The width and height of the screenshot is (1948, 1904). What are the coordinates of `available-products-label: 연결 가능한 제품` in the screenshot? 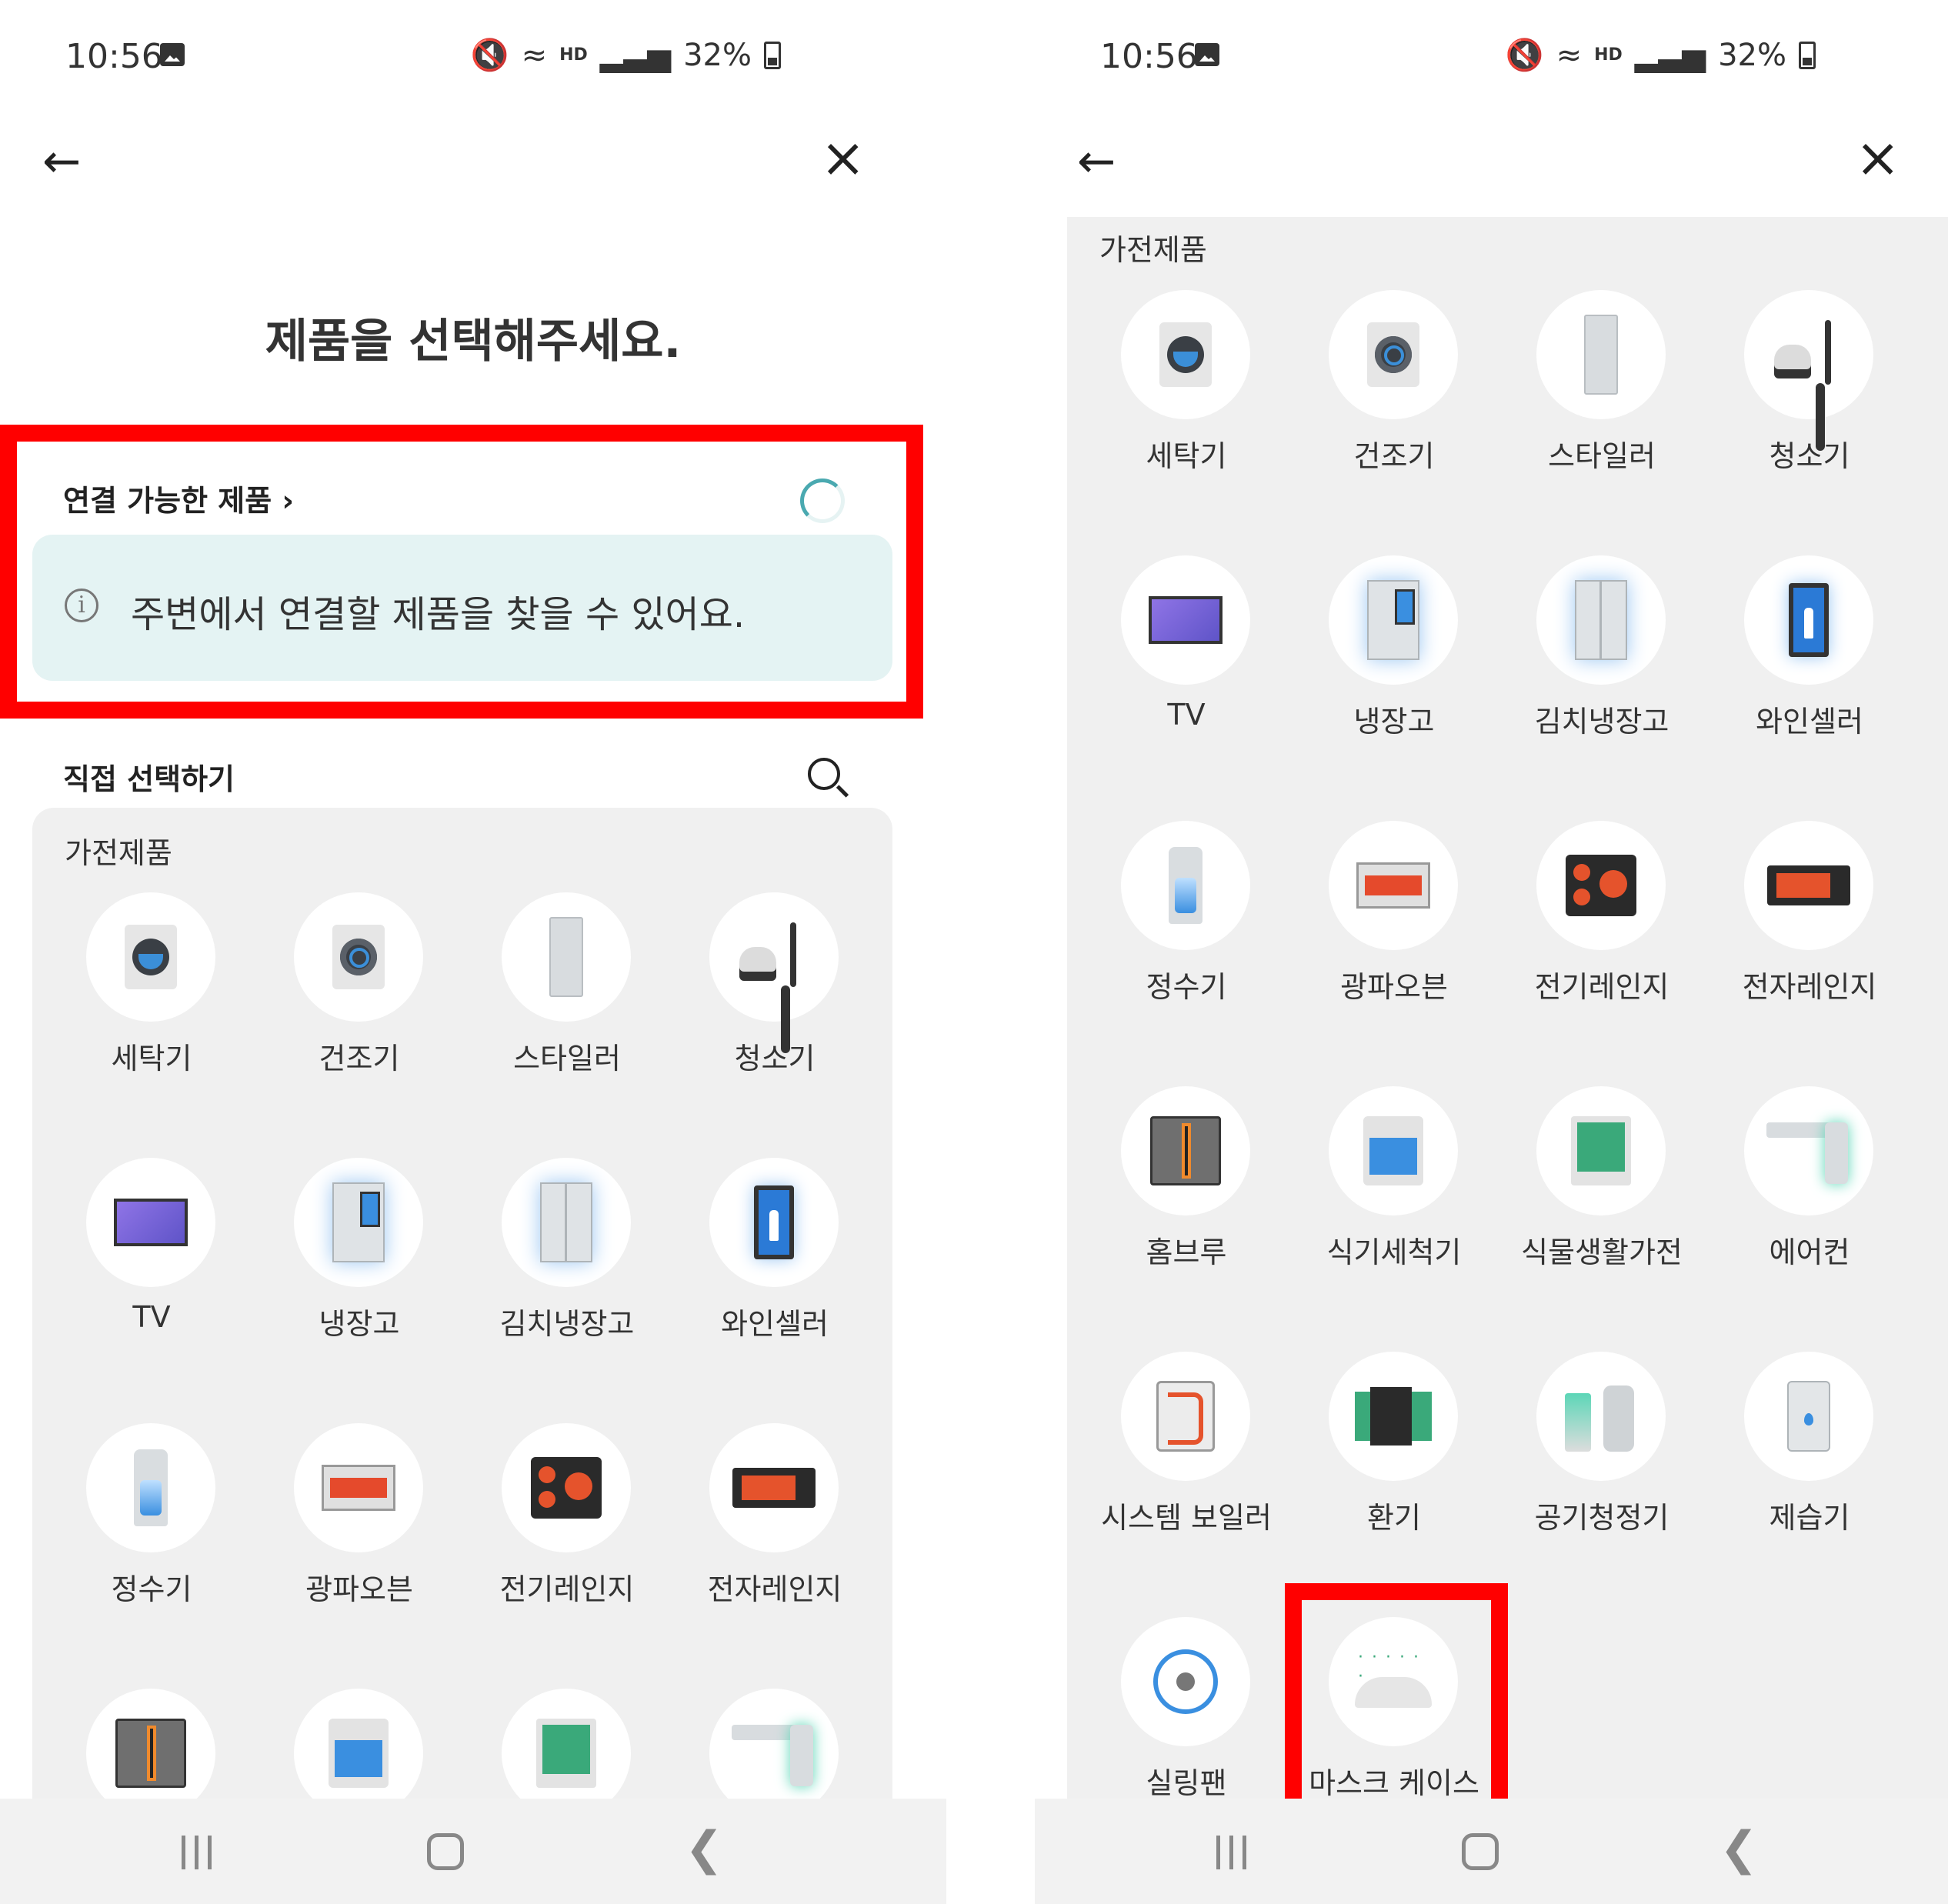 It's located at (167, 501).